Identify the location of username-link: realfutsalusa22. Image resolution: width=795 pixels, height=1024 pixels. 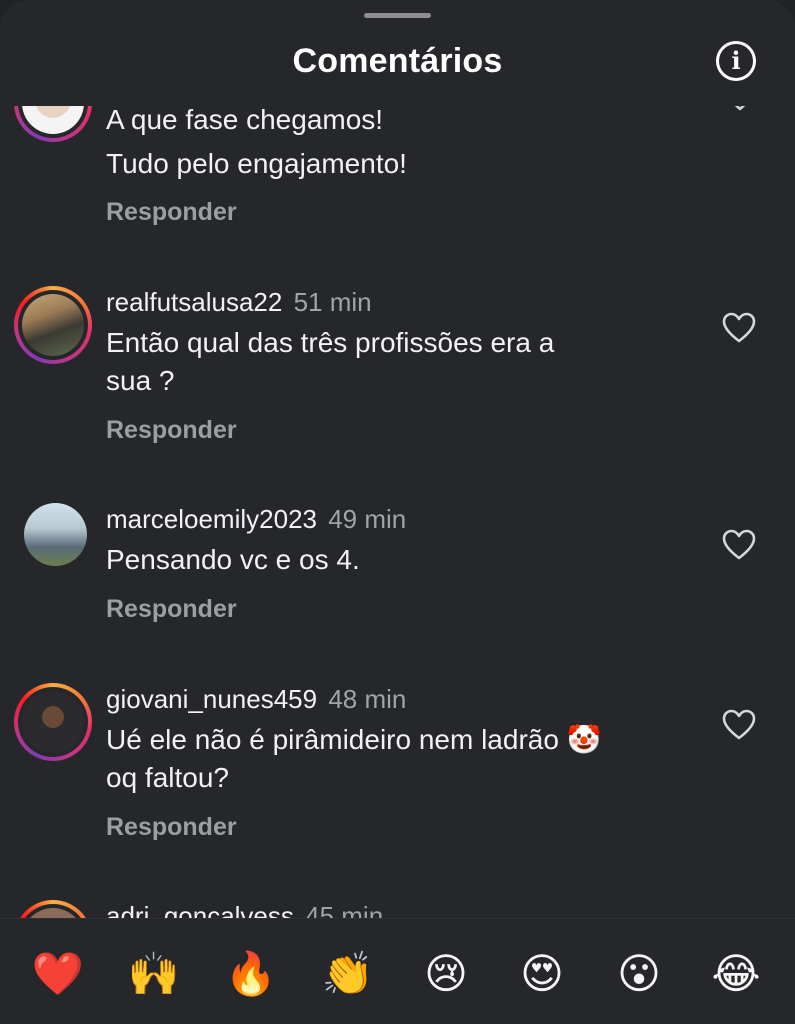
(194, 302).